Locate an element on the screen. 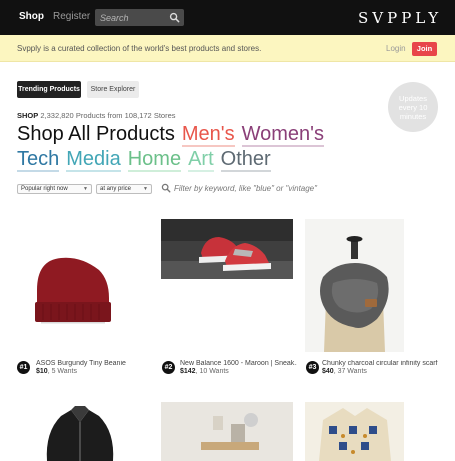  nav-shop-link: Shop is located at coordinates (31, 16).